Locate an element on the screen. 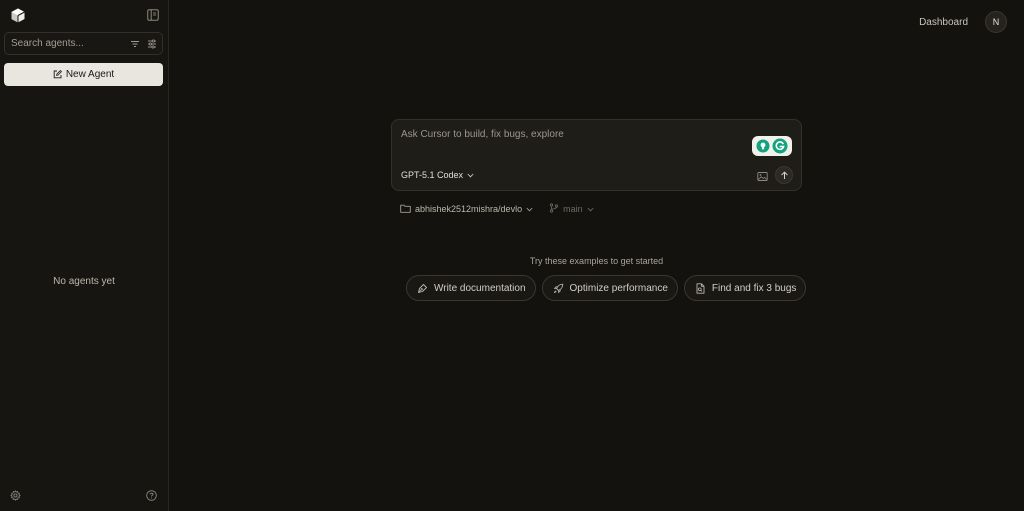  model-label: GPT-5.1 Codex is located at coordinates (432, 175).